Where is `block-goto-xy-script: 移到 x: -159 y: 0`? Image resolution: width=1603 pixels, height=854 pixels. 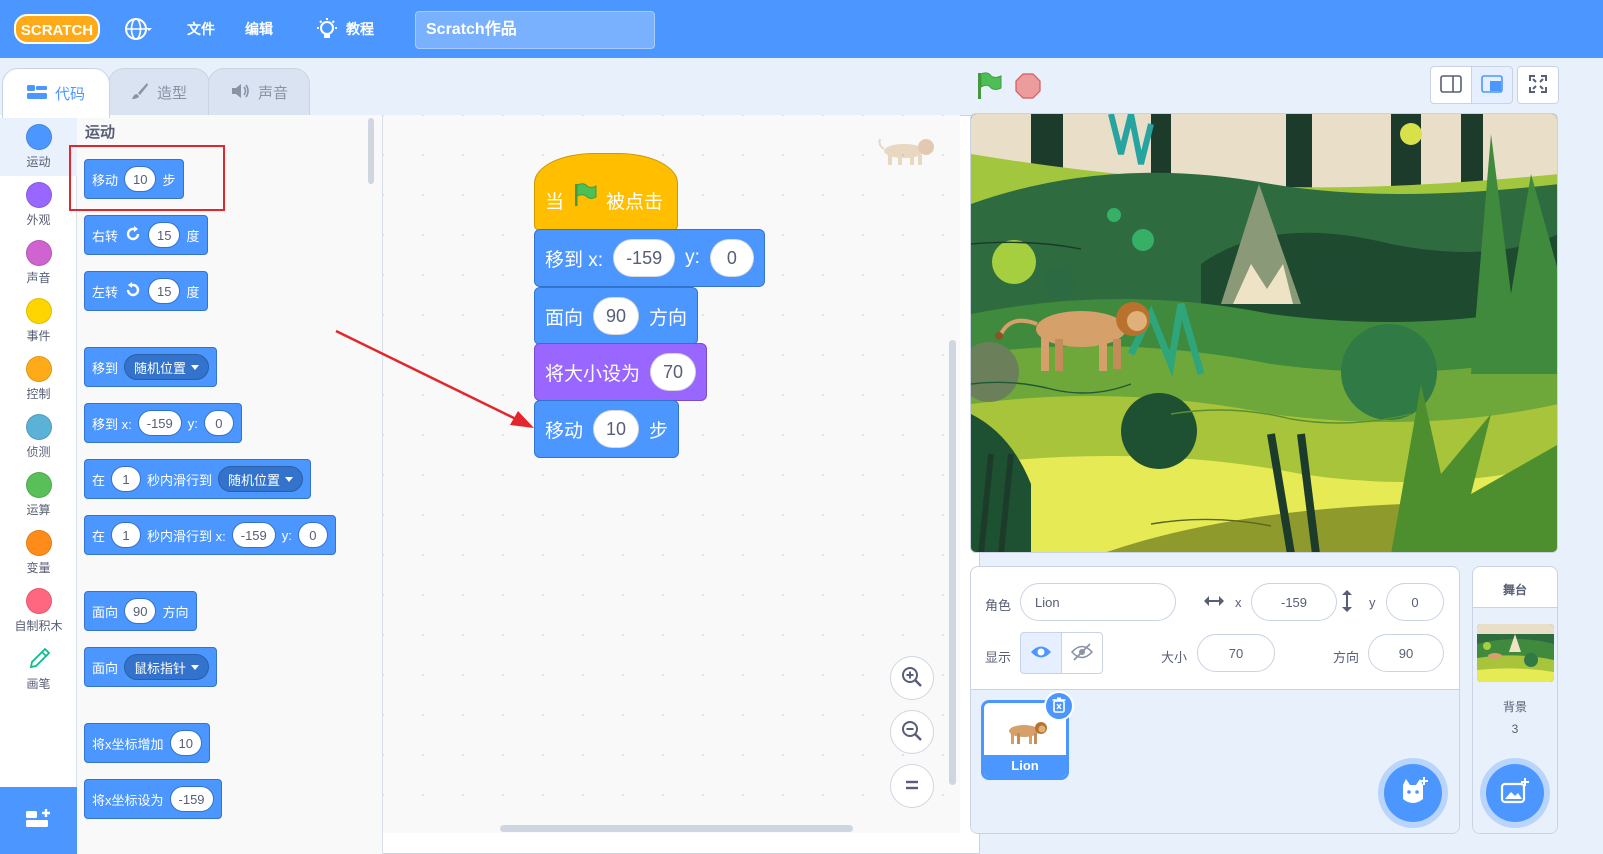
block-goto-xy-script: 移到 x: -159 y: 0 is located at coordinates (649, 258).